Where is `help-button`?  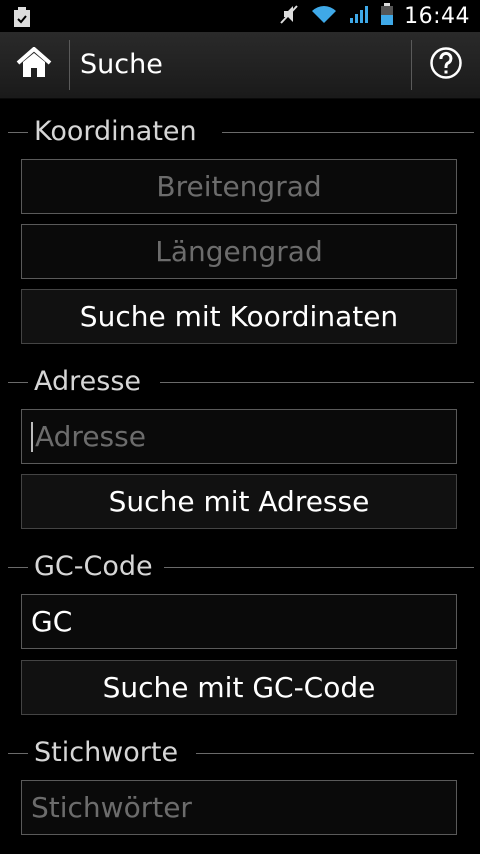 help-button is located at coordinates (446, 65).